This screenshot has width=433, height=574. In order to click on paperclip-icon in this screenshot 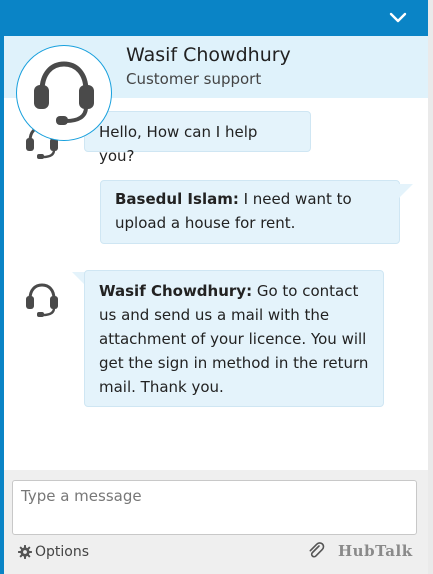, I will do `click(317, 550)`.